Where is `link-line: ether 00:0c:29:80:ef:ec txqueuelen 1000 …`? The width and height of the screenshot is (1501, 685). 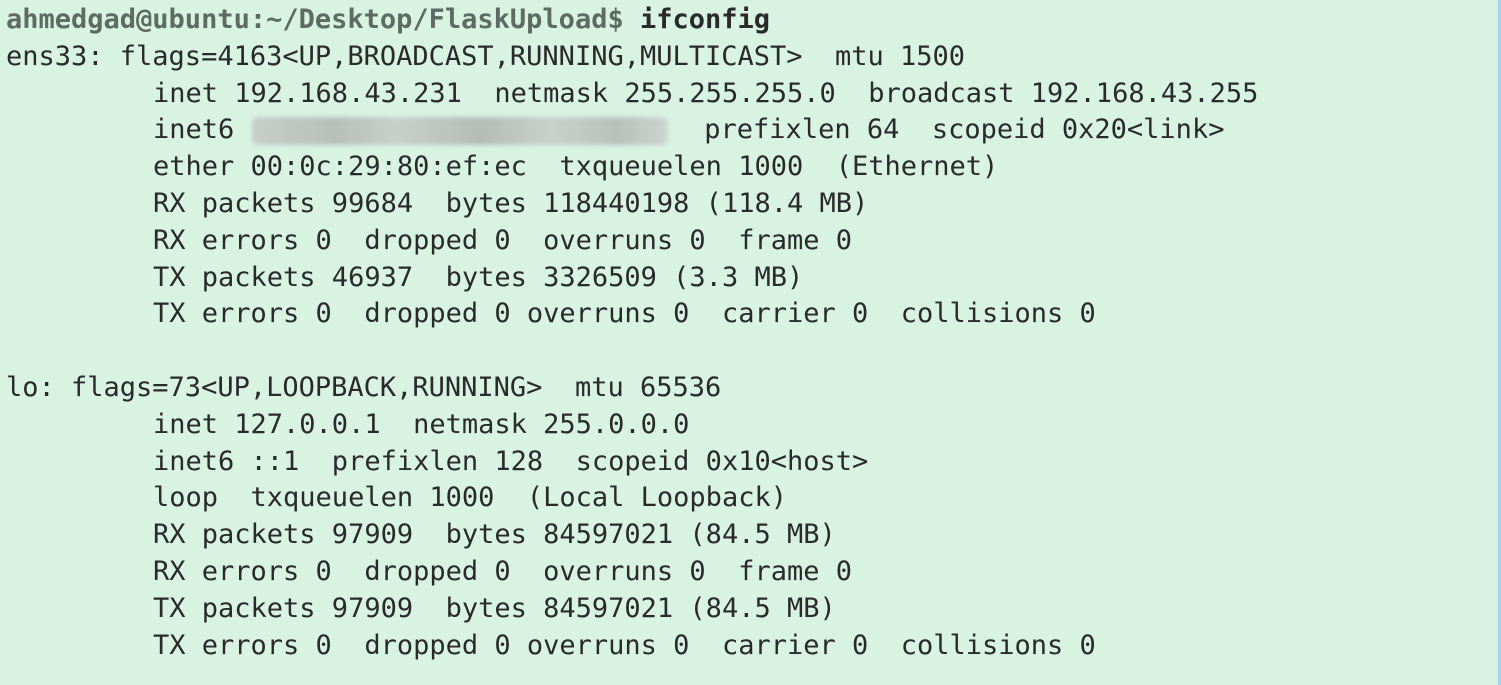
link-line: ether 00:0c:29:80:ef:ec txqueuelen 1000 … is located at coordinates (576, 167).